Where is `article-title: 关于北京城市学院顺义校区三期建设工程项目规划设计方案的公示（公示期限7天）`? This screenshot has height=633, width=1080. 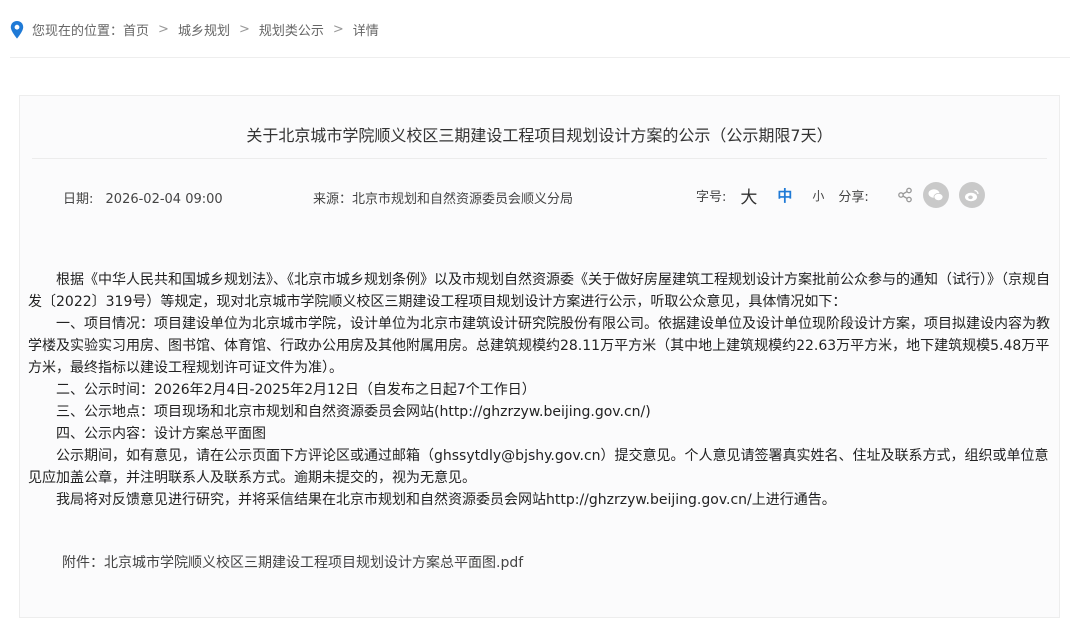 article-title: 关于北京城市学院顺义校区三期建设工程项目规划设计方案的公示（公示期限7天） is located at coordinates (539, 135).